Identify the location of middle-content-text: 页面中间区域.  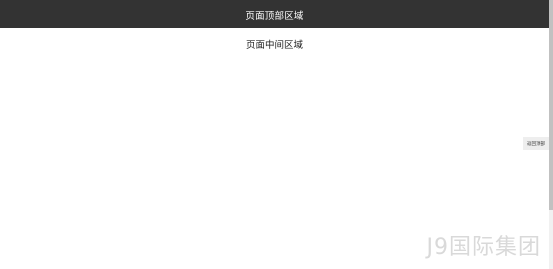
(274, 45).